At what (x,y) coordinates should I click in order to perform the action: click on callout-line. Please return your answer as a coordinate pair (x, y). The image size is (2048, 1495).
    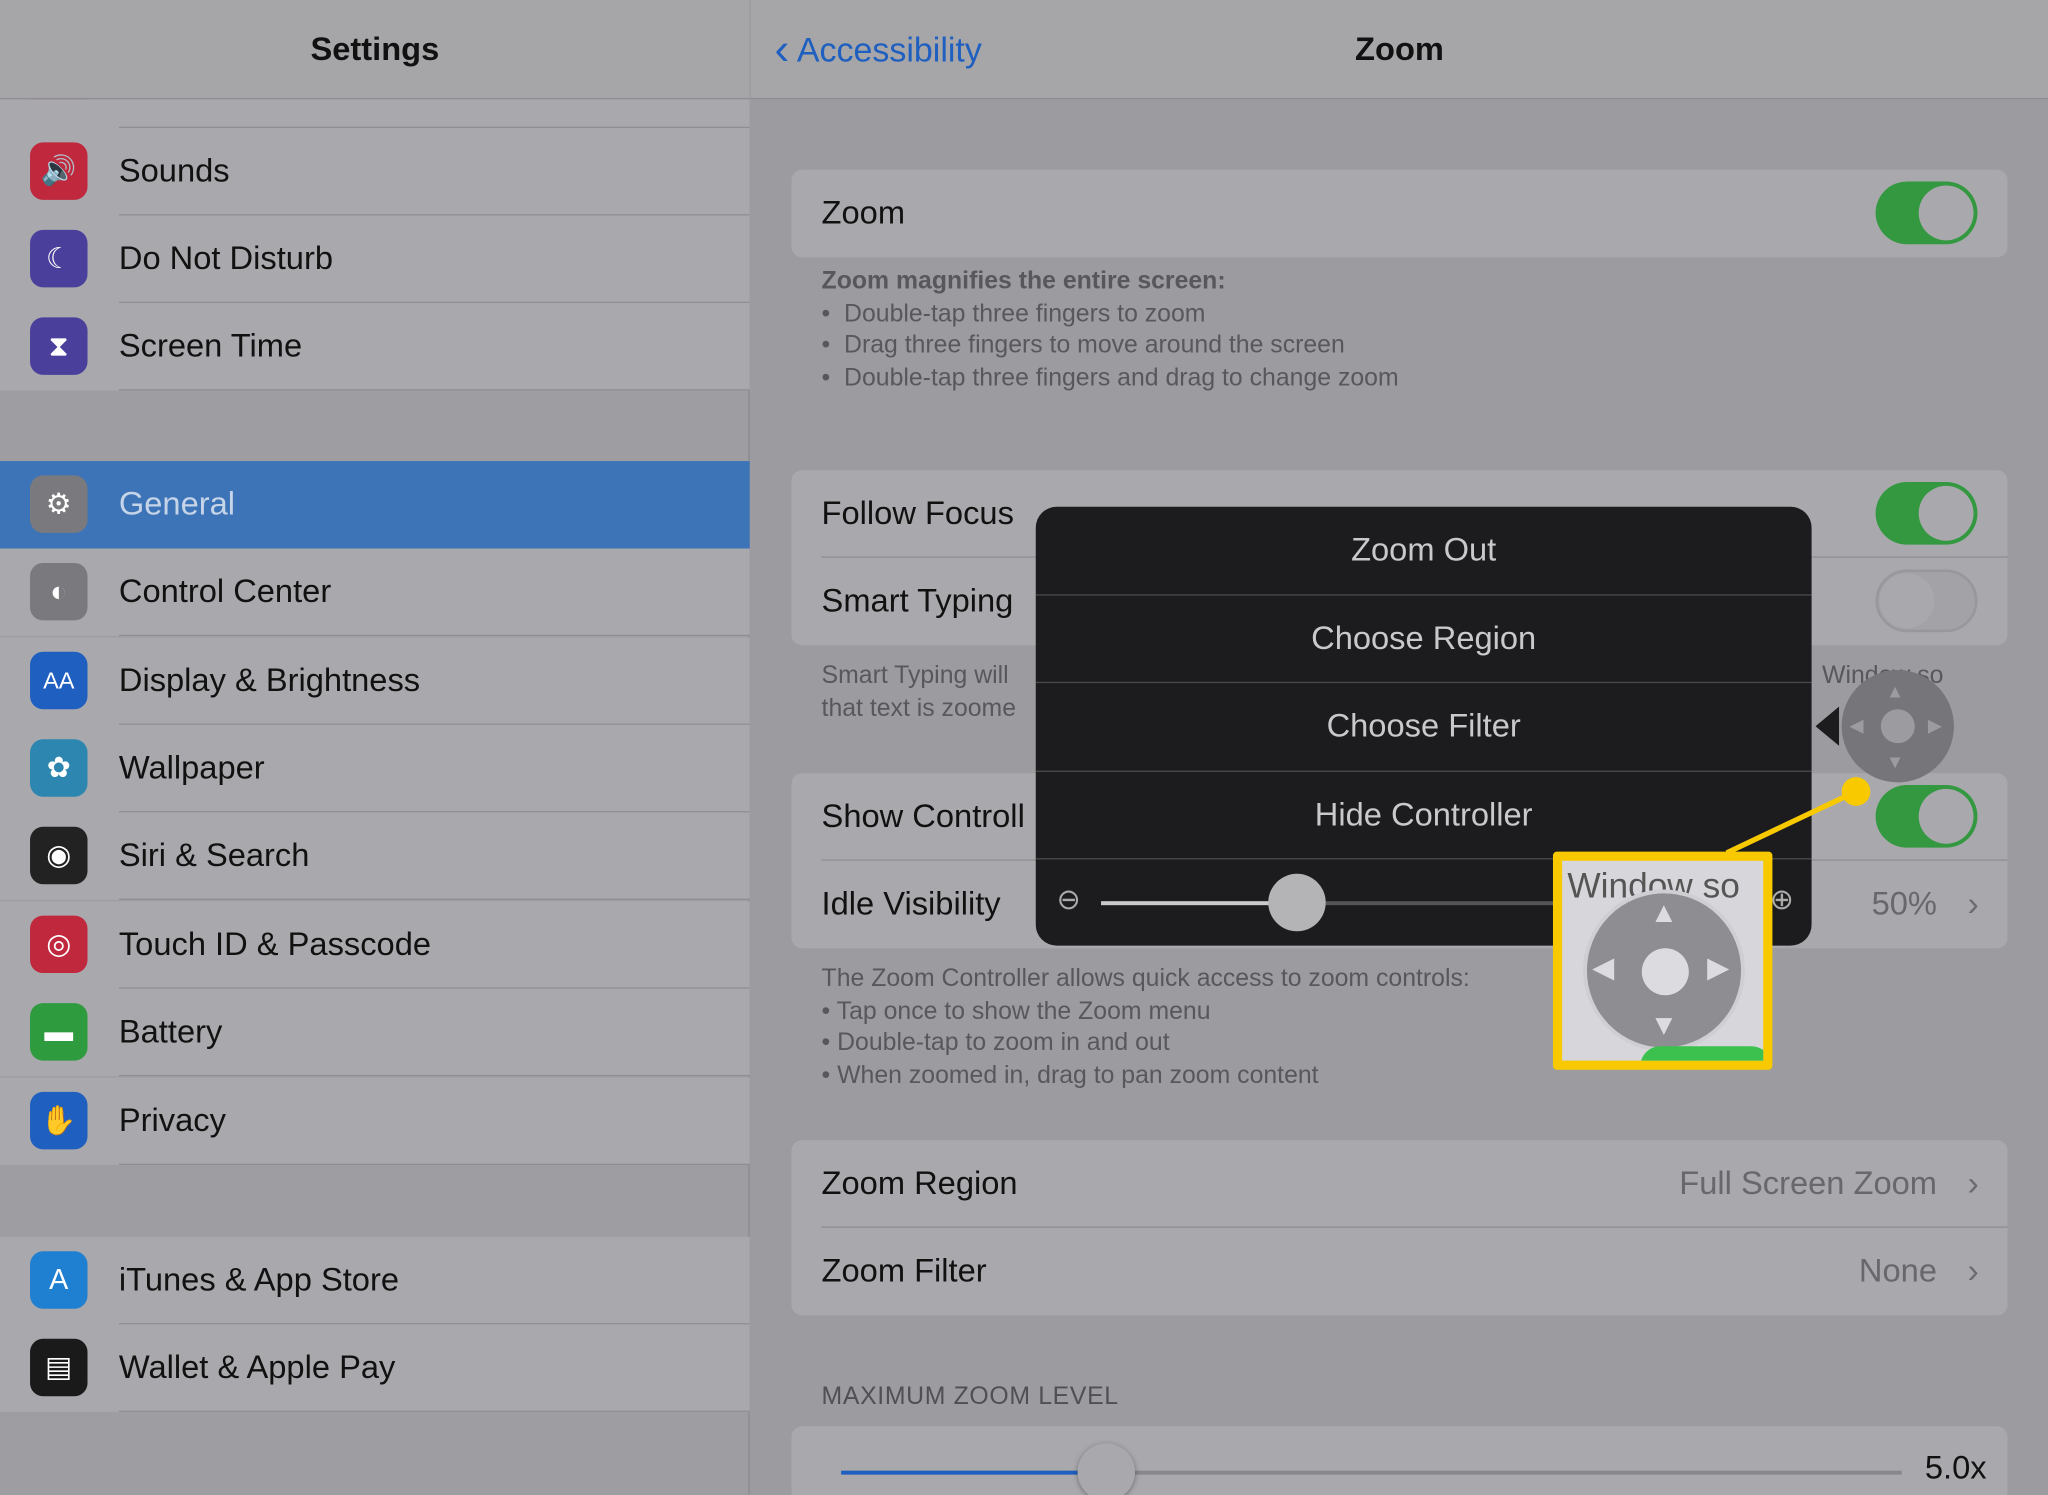
    Looking at the image, I should click on (1798, 816).